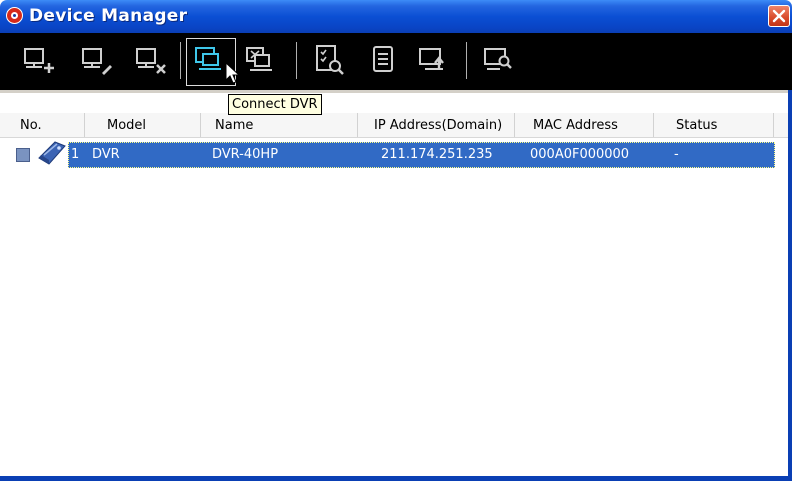  I want to click on close-icon, so click(779, 16).